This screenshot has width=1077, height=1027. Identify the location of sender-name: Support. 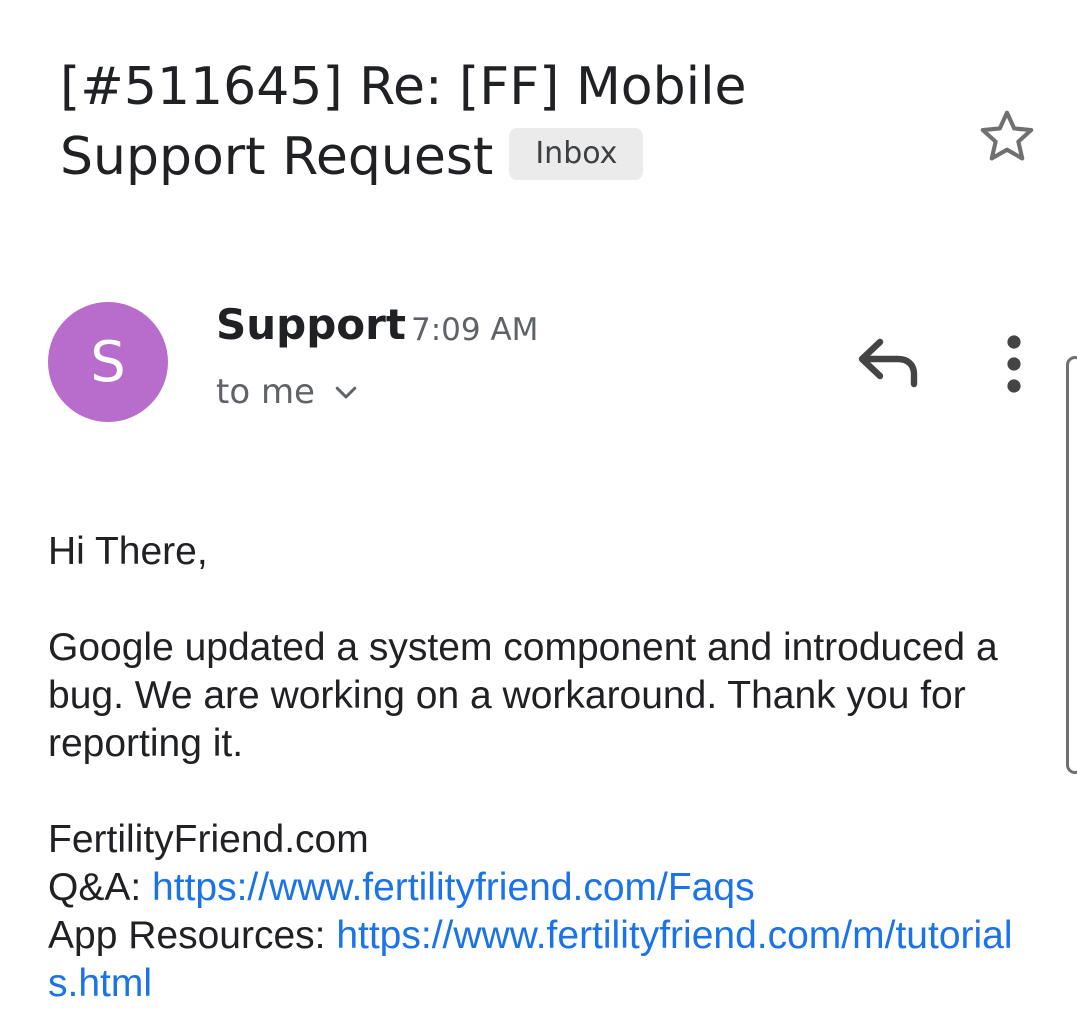
(311, 324).